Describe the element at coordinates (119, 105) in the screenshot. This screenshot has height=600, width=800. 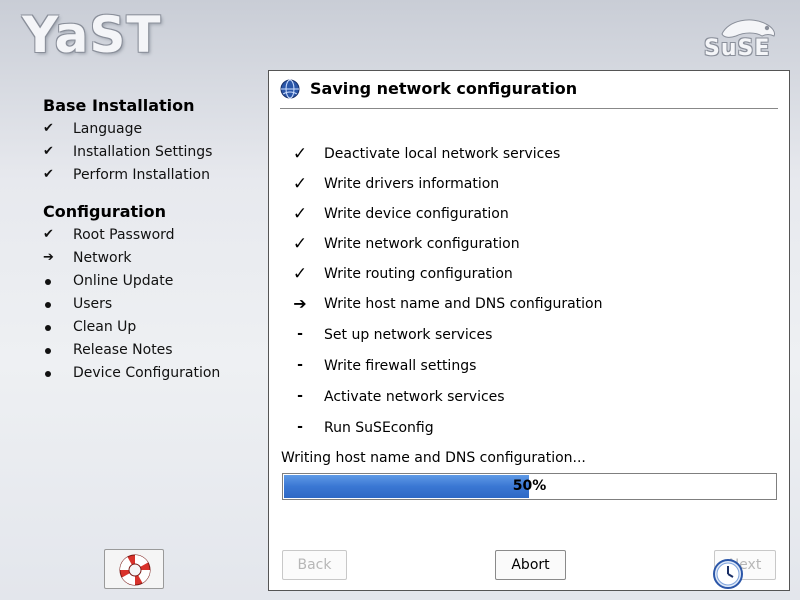
I see `section-title-base-installation: Base Installation` at that location.